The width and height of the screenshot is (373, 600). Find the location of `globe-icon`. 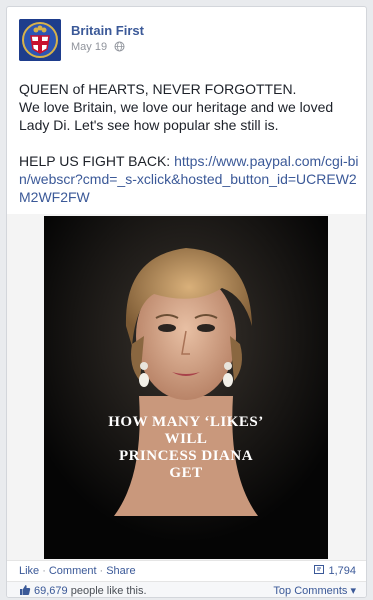

globe-icon is located at coordinates (119, 46).